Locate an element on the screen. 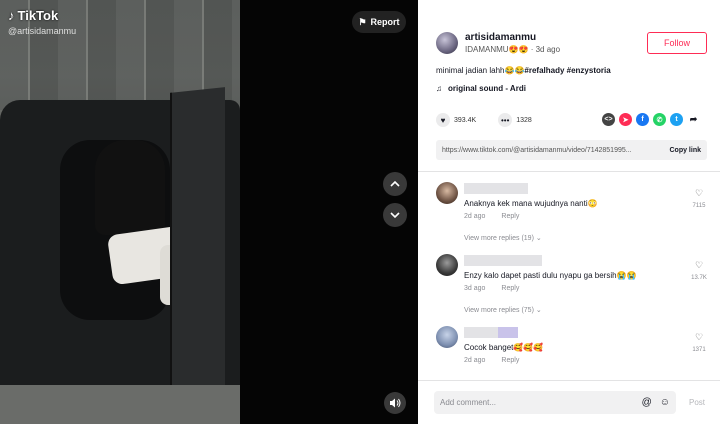 The height and width of the screenshot is (424, 720). facebook-share-button: f is located at coordinates (642, 119).